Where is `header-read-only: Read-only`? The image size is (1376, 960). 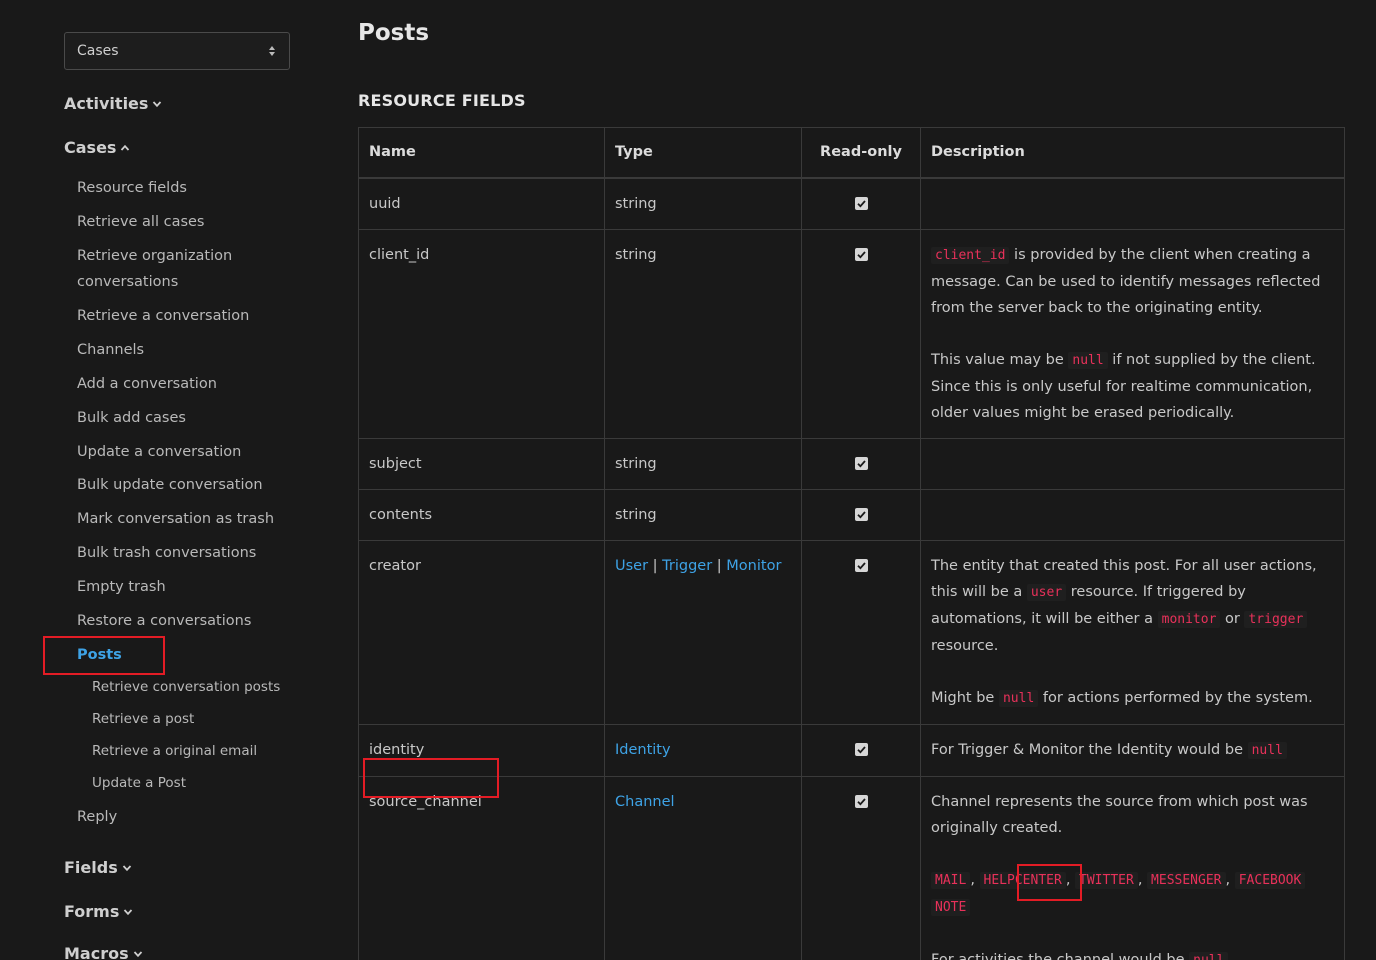
header-read-only: Read-only is located at coordinates (861, 153).